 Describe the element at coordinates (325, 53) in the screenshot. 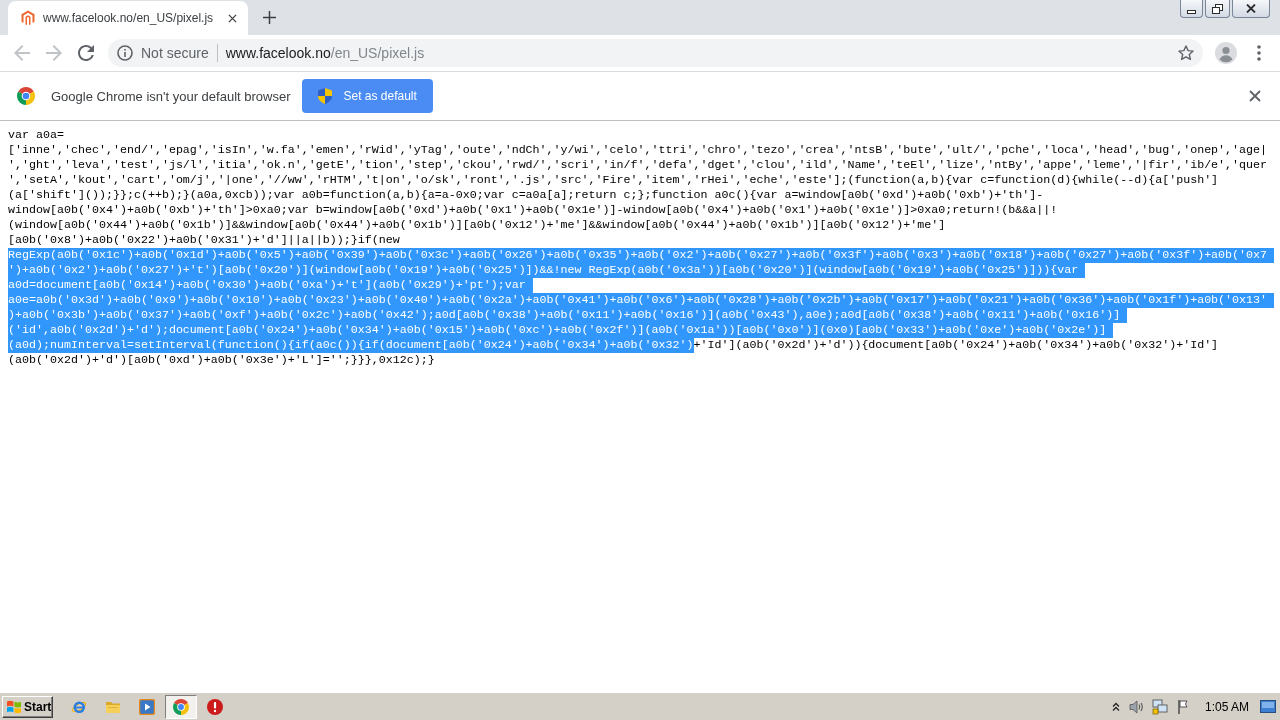

I see `url-text: www.facelook.no/en_US/pixel.js` at that location.